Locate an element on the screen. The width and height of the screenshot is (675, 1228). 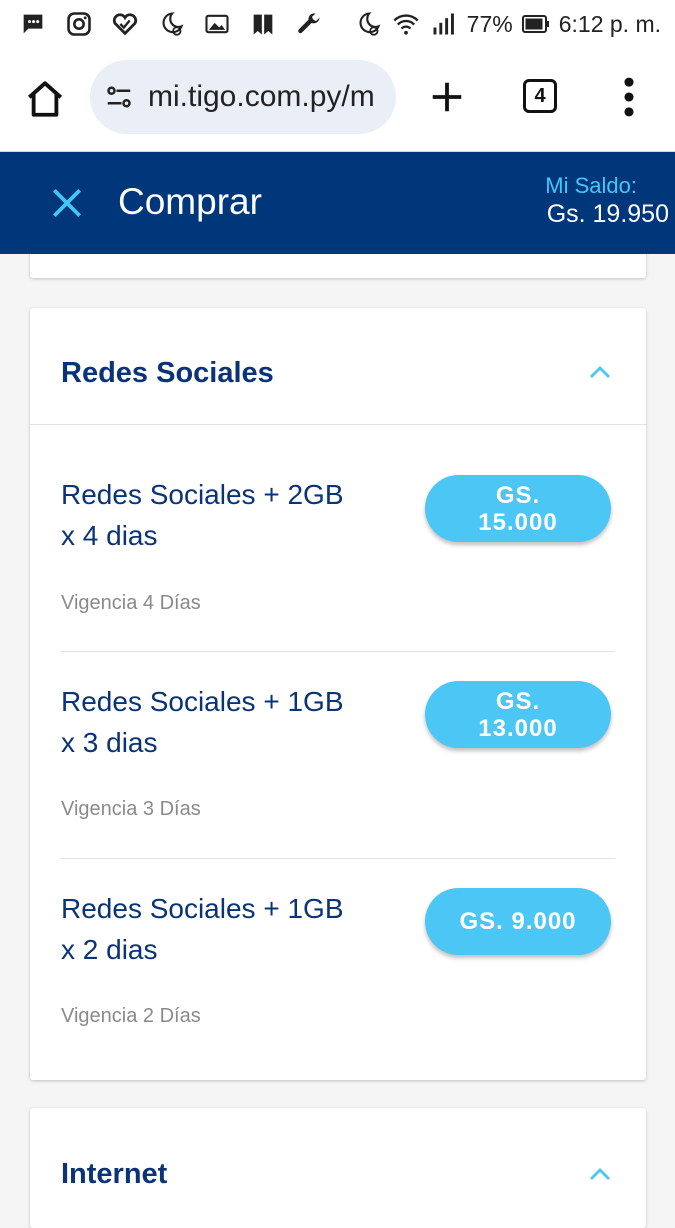
image-icon is located at coordinates (217, 24).